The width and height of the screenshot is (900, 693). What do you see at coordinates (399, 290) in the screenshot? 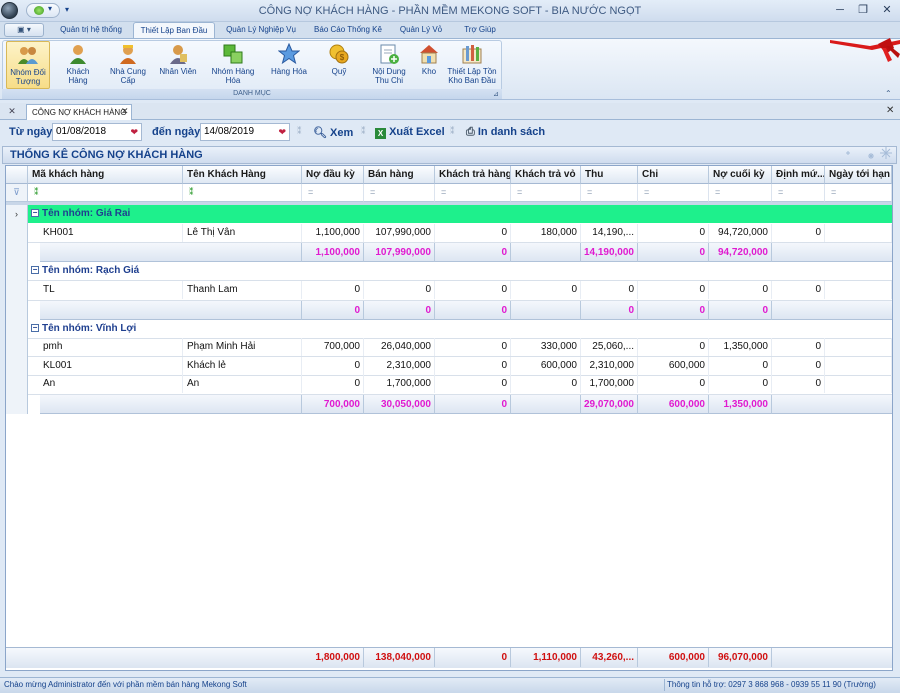
I see `cell-ban-hang: 0` at bounding box center [399, 290].